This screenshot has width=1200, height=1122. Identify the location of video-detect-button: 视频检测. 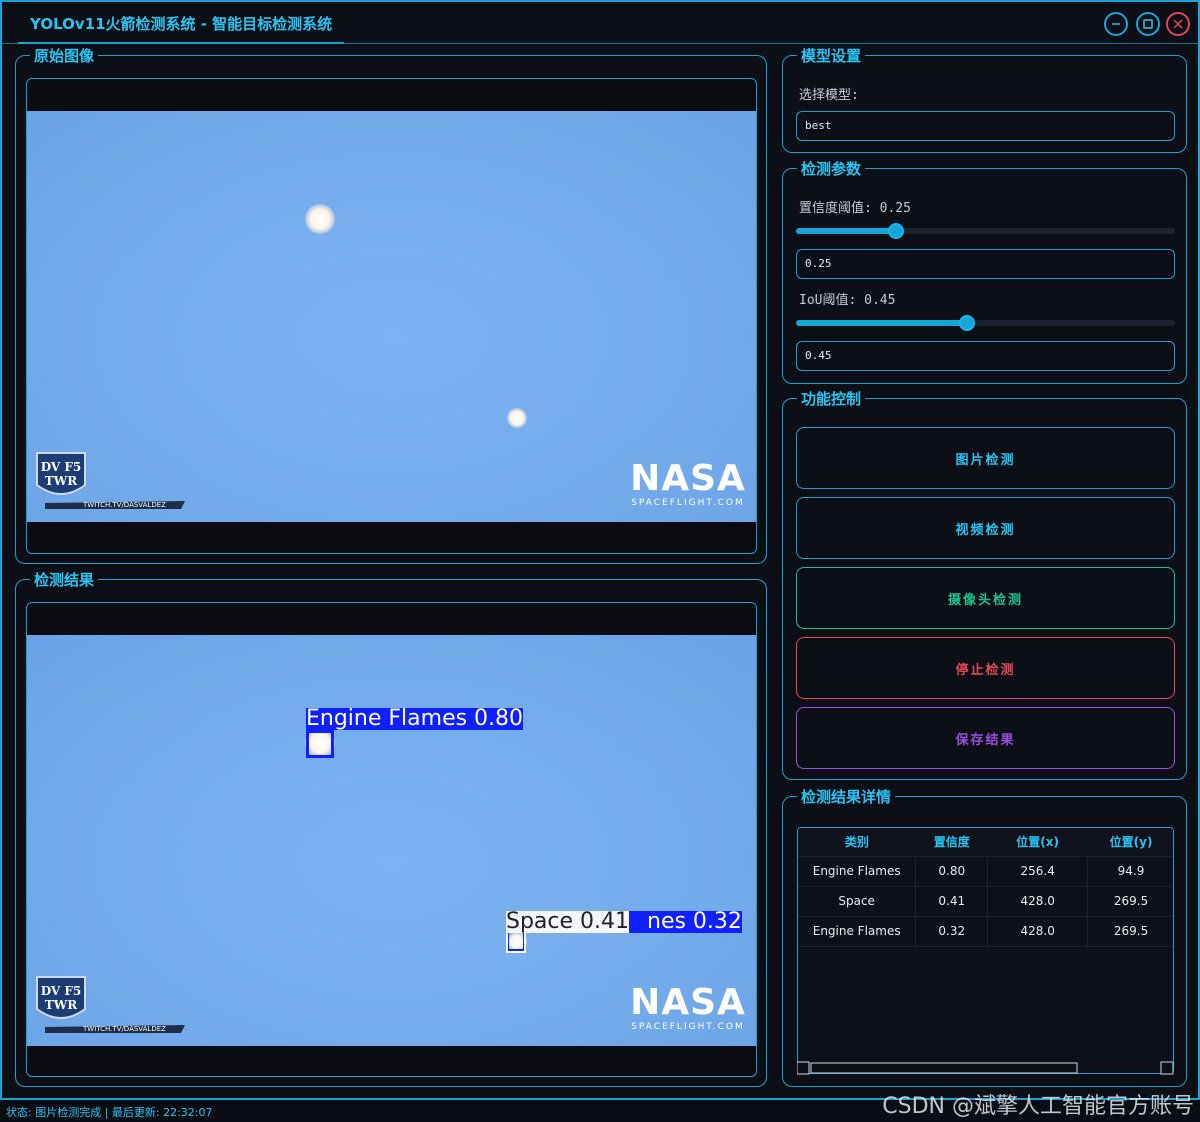
(985, 528).